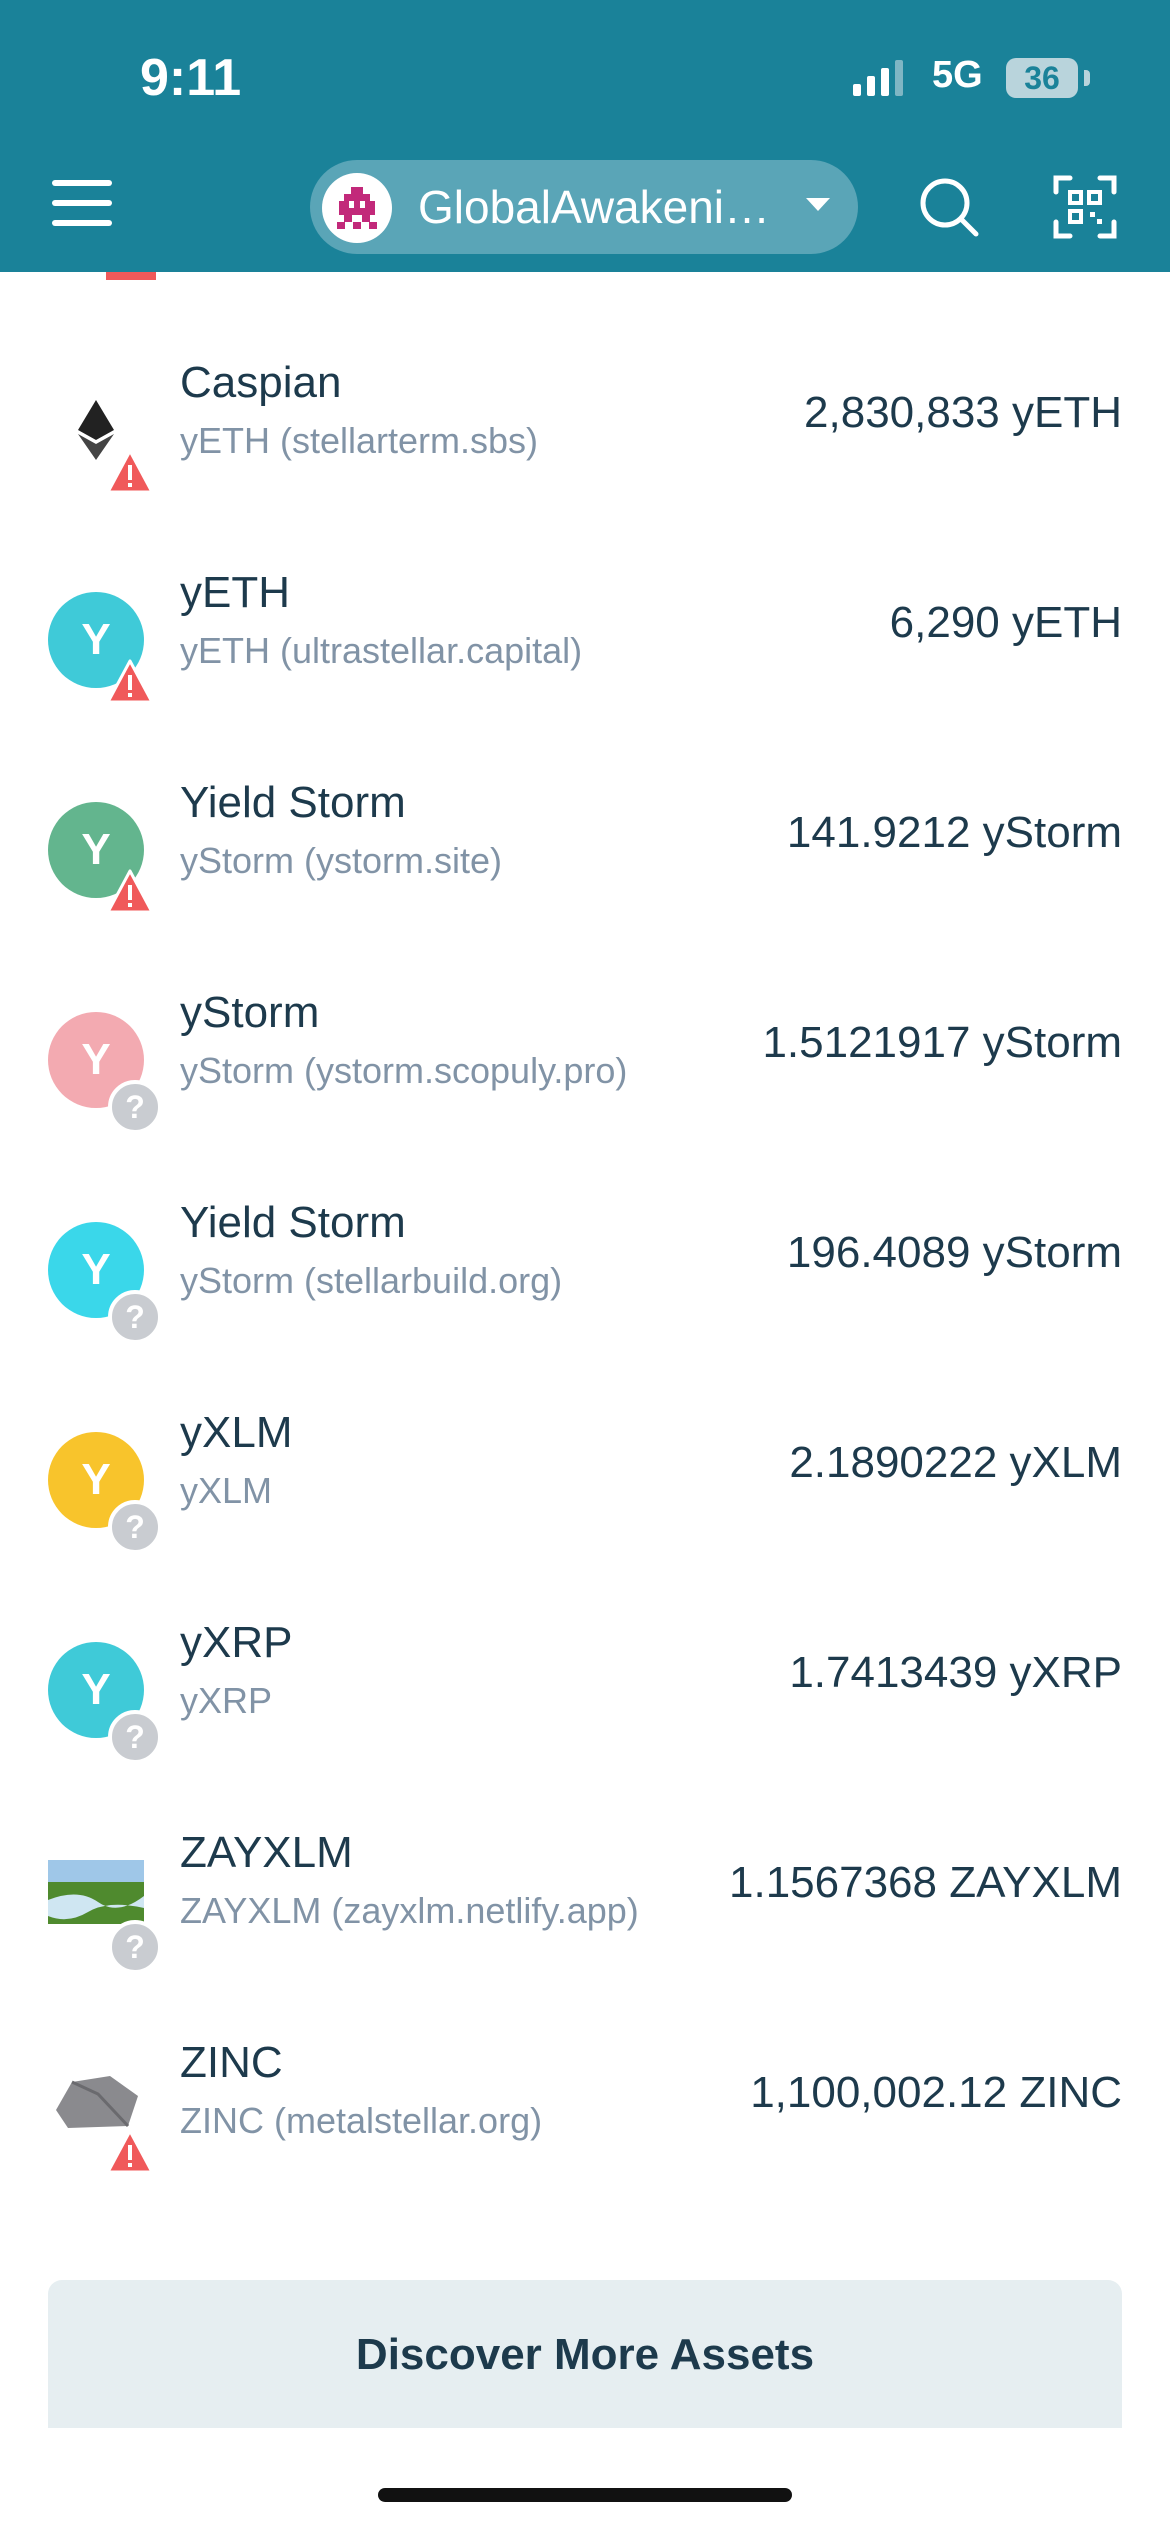  What do you see at coordinates (341, 860) in the screenshot?
I see `asset-code-domain: yStorm (ystorm.site)` at bounding box center [341, 860].